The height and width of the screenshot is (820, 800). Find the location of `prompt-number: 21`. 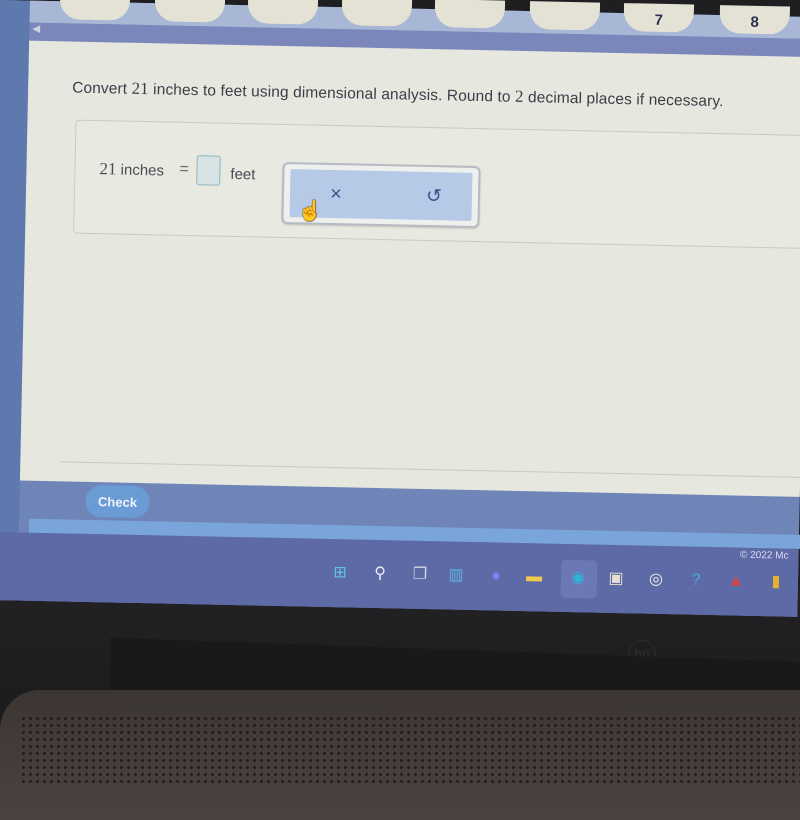

prompt-number: 21 is located at coordinates (140, 88).